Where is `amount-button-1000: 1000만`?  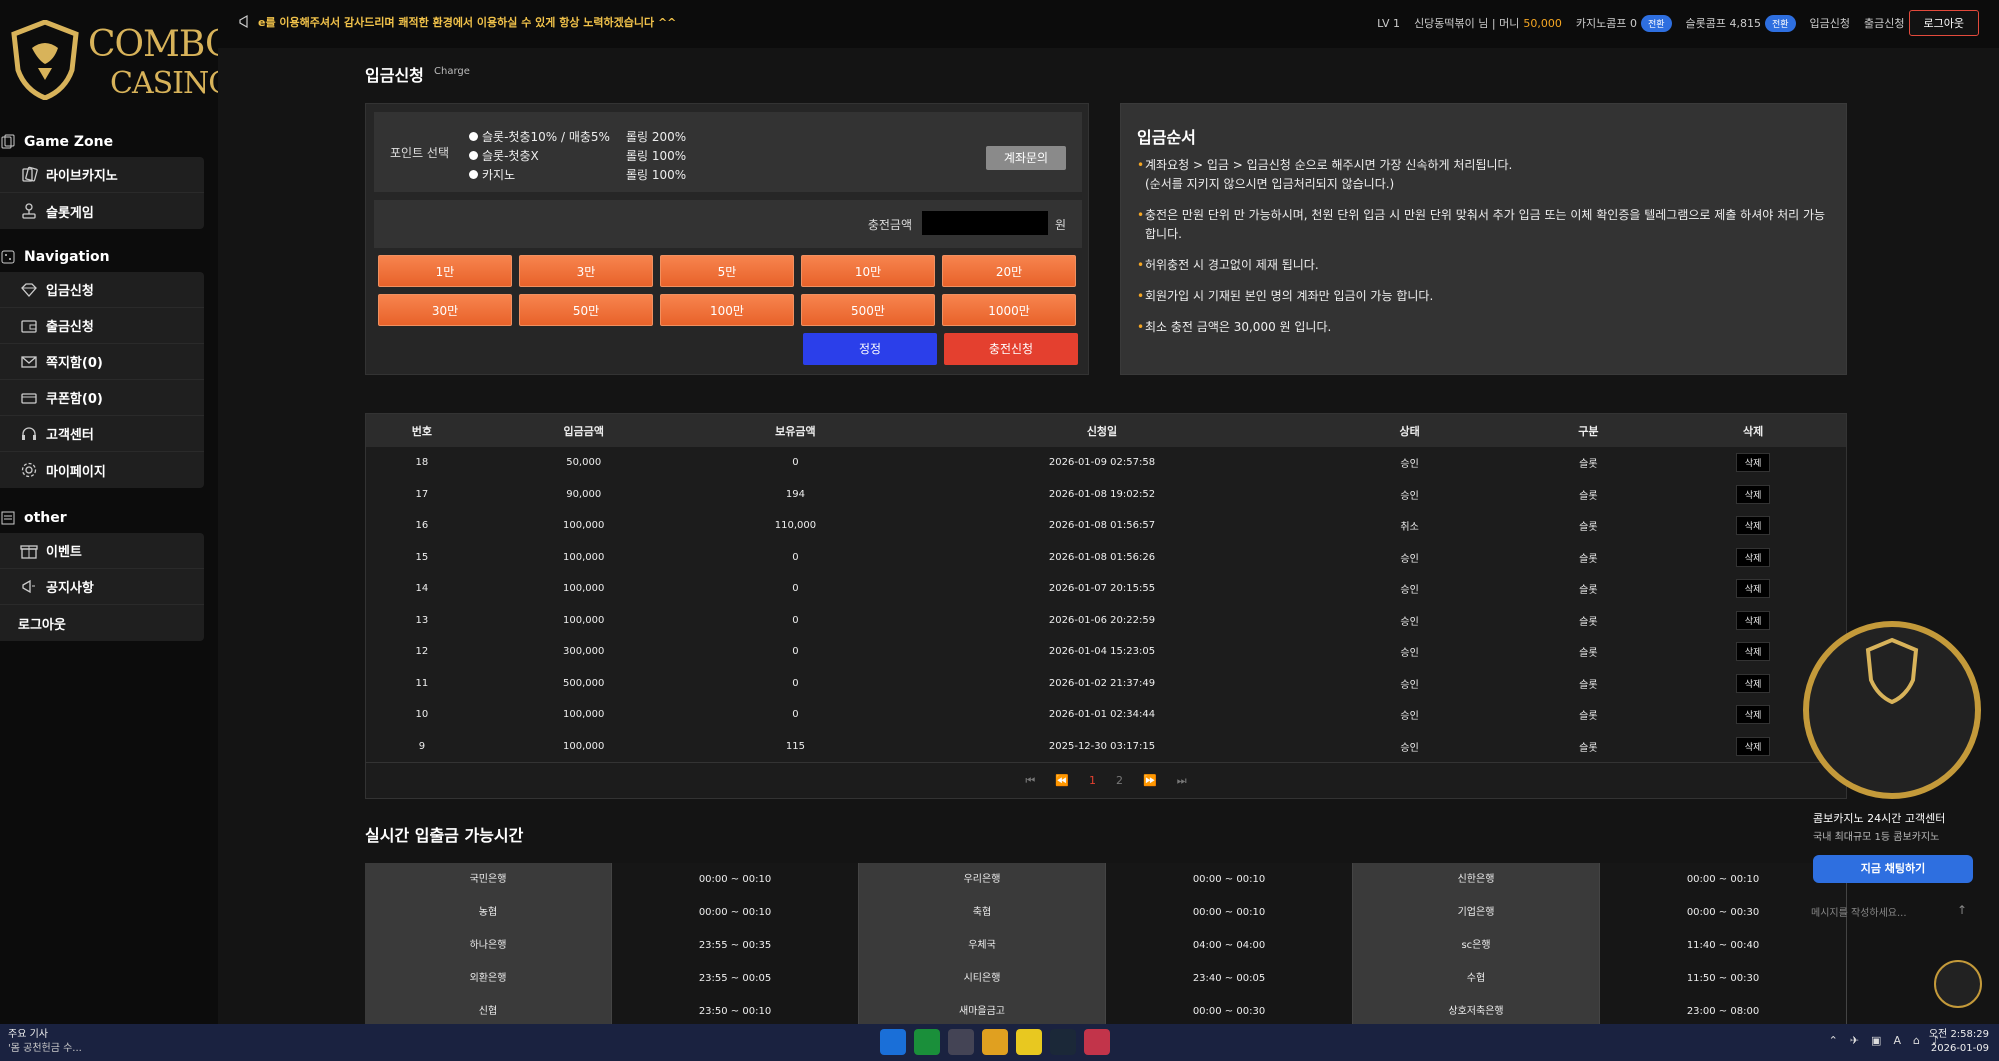
amount-button-1000: 1000만 is located at coordinates (1009, 310).